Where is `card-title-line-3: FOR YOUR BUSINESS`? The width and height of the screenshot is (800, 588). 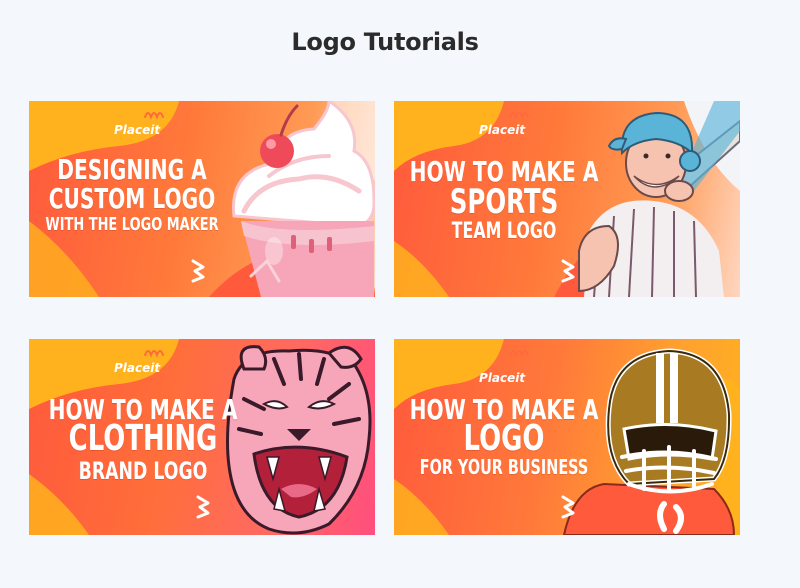
card-title-line-3: FOR YOUR BUSINESS is located at coordinates (504, 467).